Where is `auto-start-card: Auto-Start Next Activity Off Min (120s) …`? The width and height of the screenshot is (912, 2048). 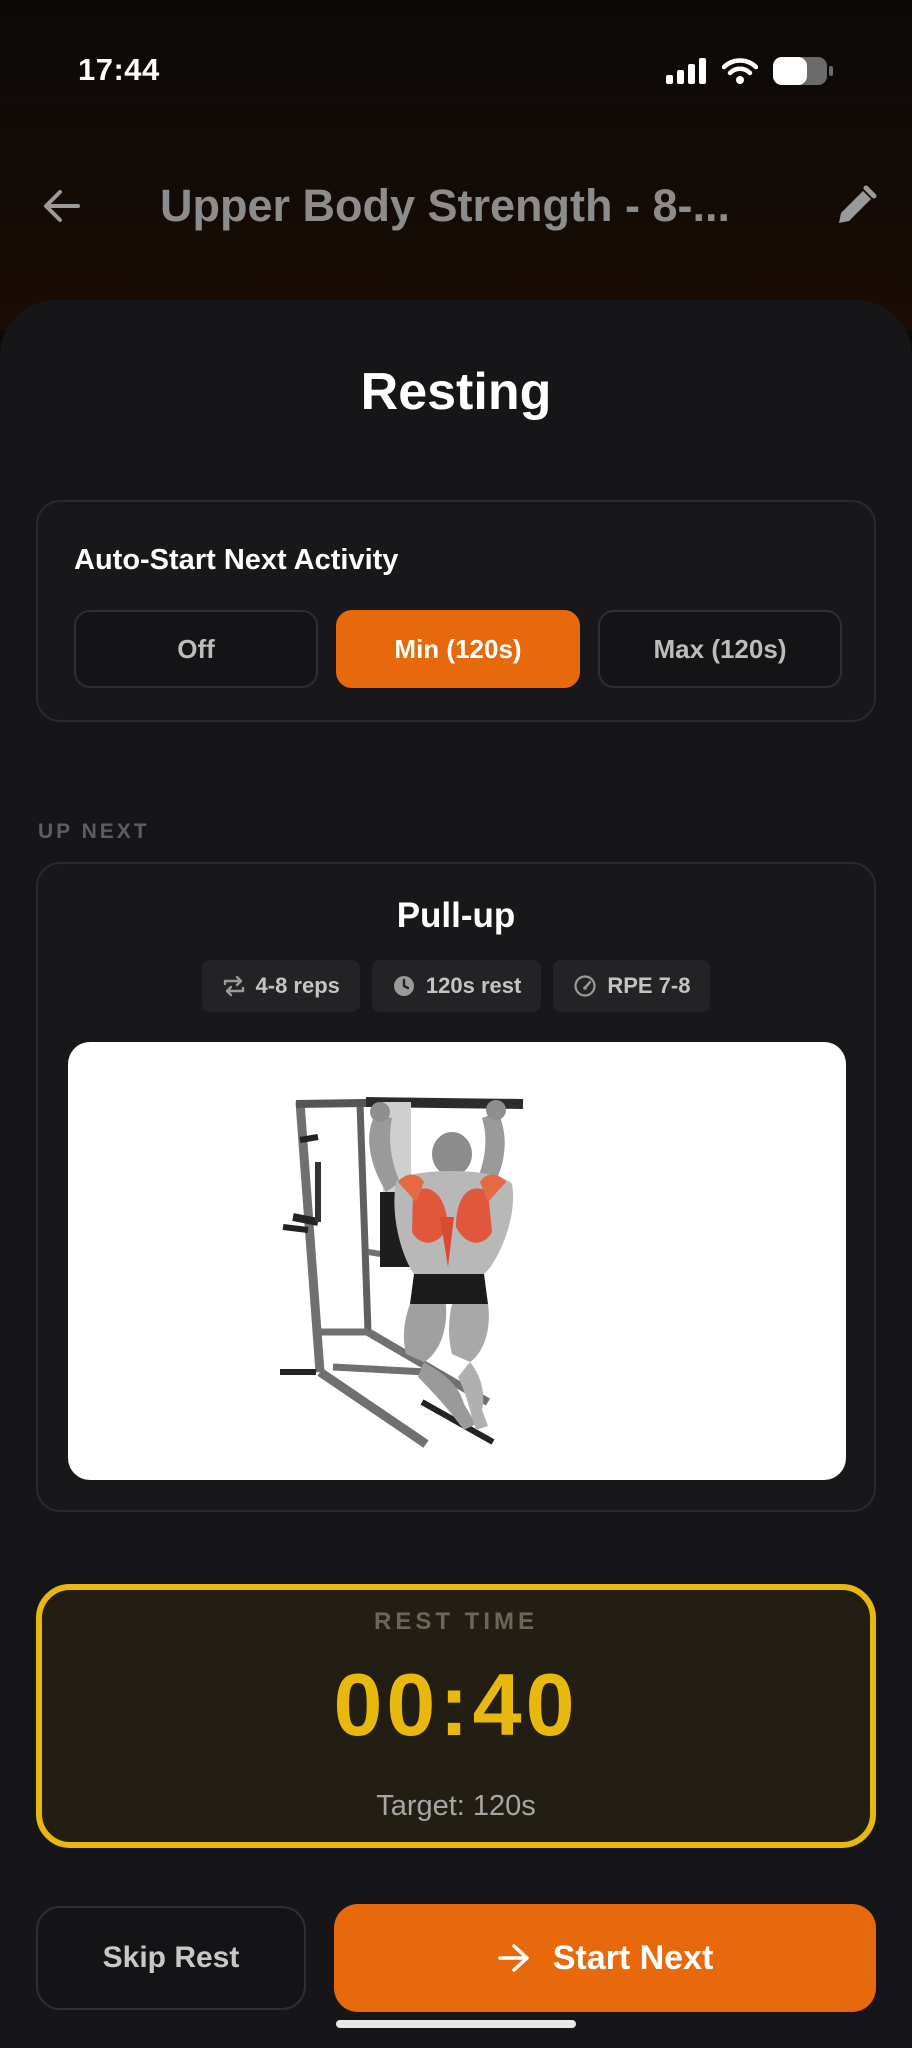
auto-start-card: Auto-Start Next Activity Off Min (120s) … is located at coordinates (456, 611).